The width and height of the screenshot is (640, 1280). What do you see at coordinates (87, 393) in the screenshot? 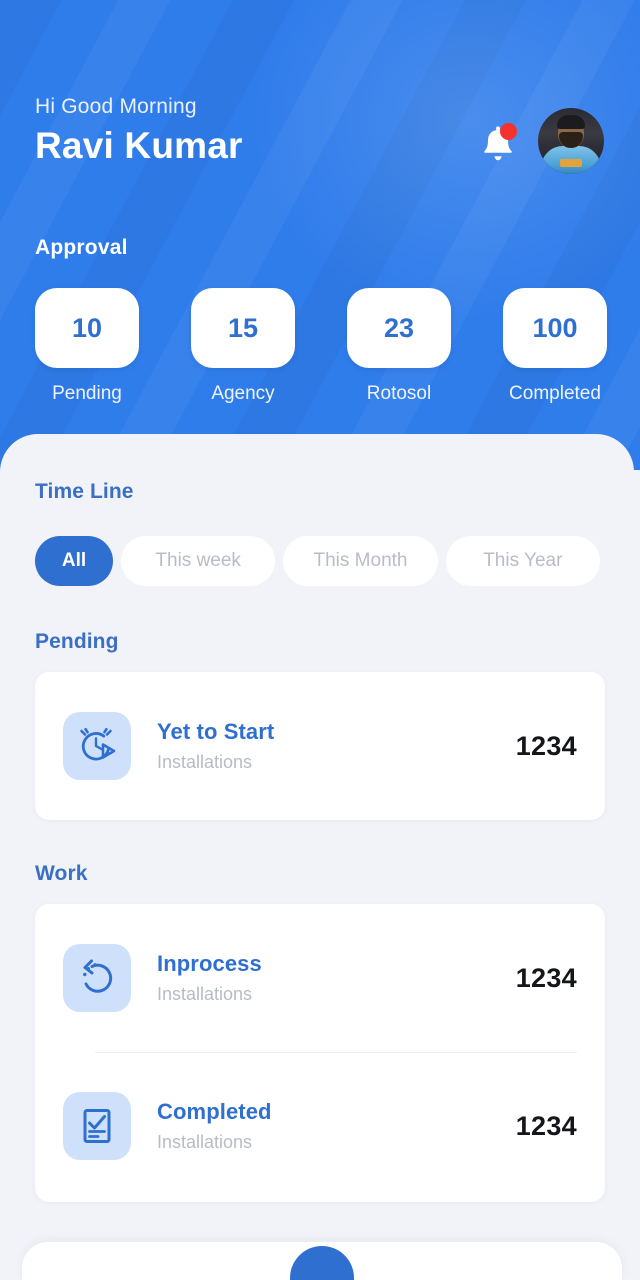
I see `approval-label: Pending` at bounding box center [87, 393].